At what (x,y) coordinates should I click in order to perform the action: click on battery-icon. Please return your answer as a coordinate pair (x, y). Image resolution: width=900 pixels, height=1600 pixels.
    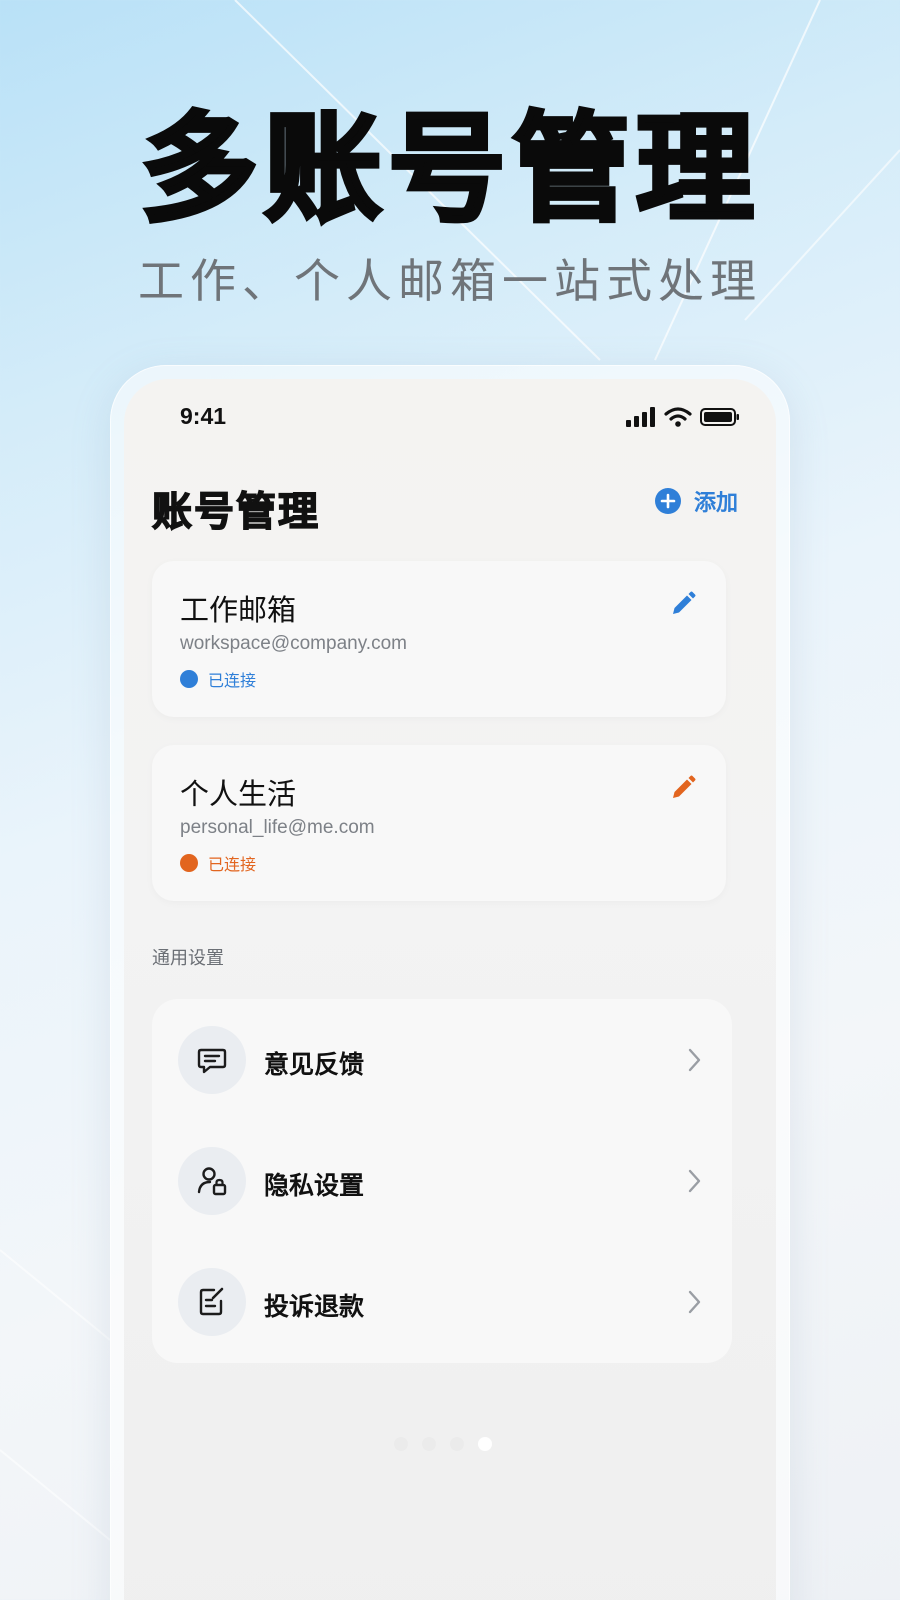
    Looking at the image, I should click on (719, 417).